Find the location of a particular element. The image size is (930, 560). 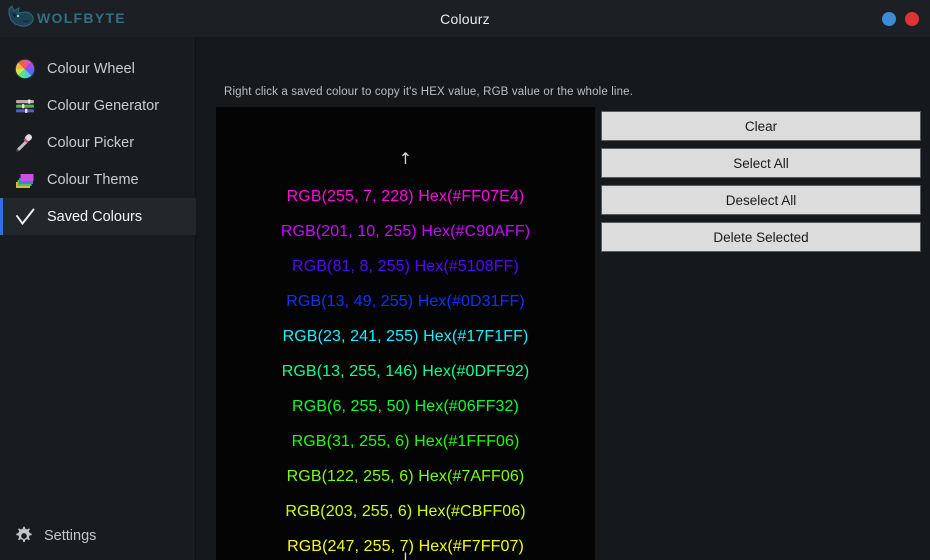

saved-colour-row: RGB(31, 255, 6) Hex(#1FFF06) is located at coordinates (405, 441).